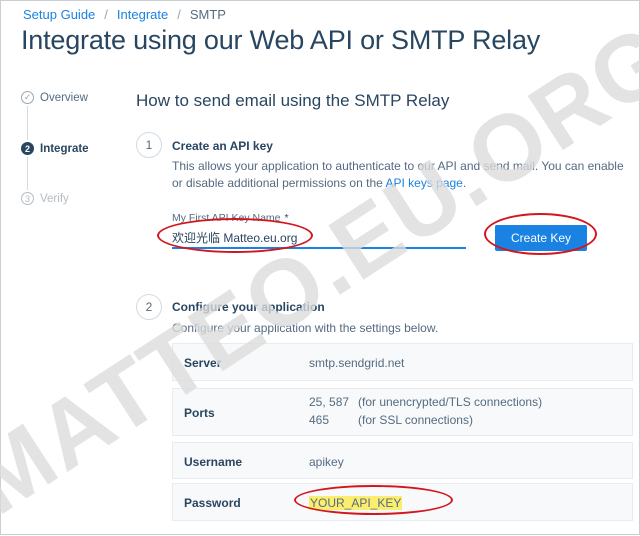 This screenshot has height=536, width=640. What do you see at coordinates (402, 460) in the screenshot?
I see `settings-row-username: Username apikey` at bounding box center [402, 460].